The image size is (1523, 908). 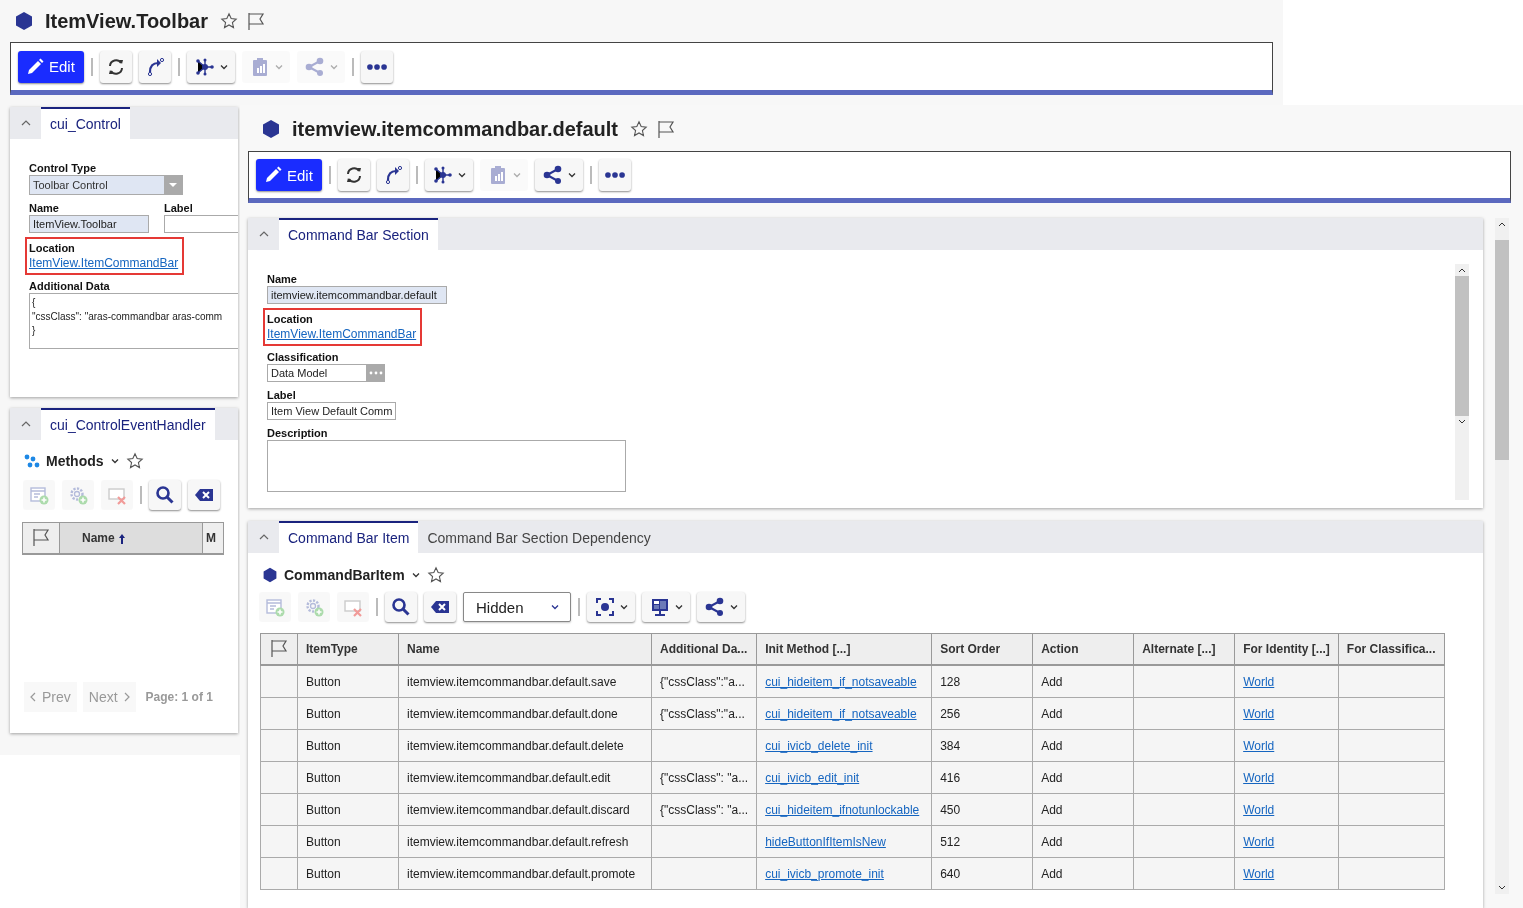 What do you see at coordinates (332, 649) in the screenshot?
I see `column-label: ItemType` at bounding box center [332, 649].